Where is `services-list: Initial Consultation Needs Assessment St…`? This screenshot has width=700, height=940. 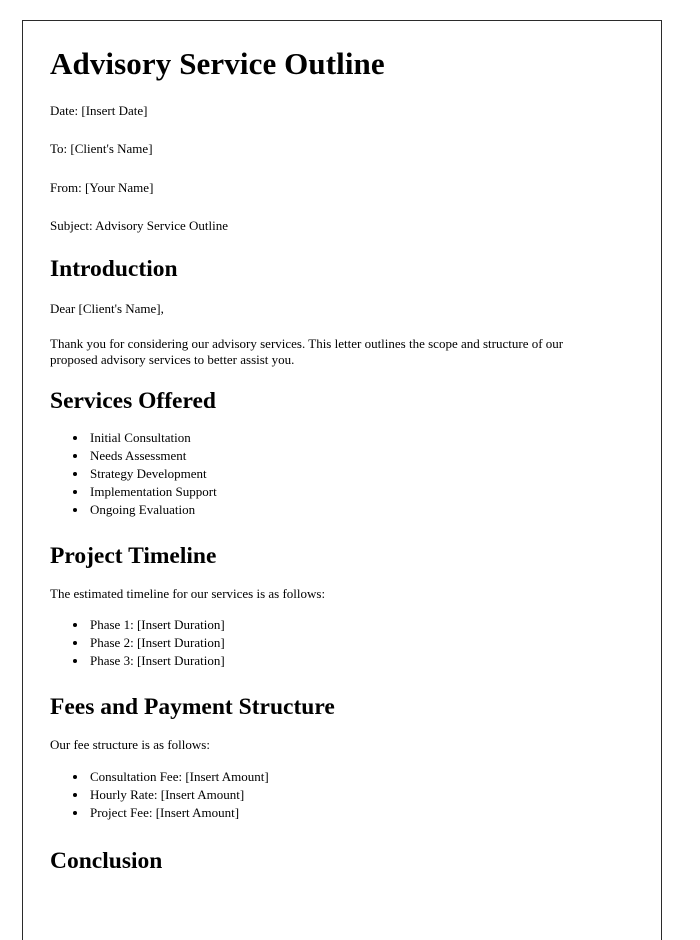
services-list: Initial Consultation Needs Assessment St… is located at coordinates (342, 474).